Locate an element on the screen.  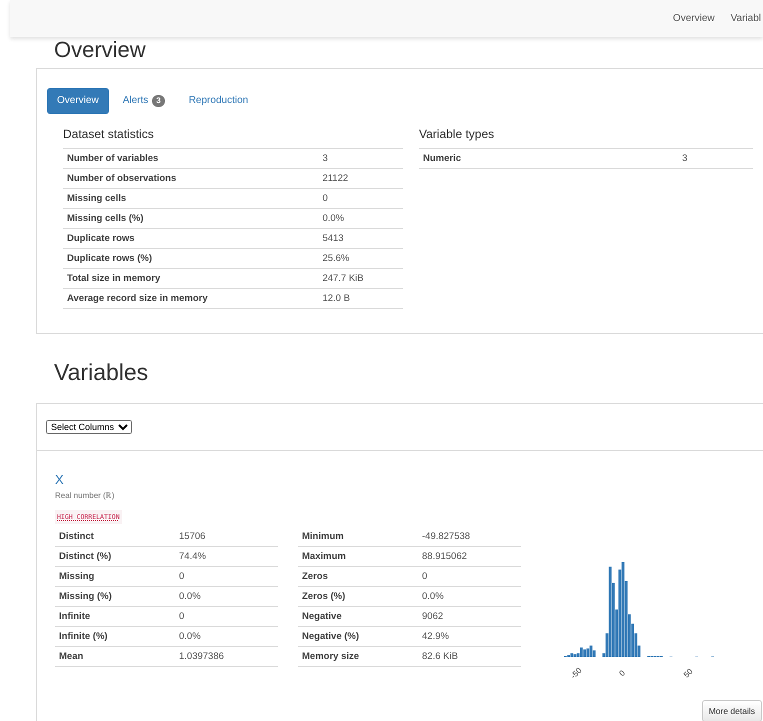
stat-value: 247.7 KiB is located at coordinates (360, 278).